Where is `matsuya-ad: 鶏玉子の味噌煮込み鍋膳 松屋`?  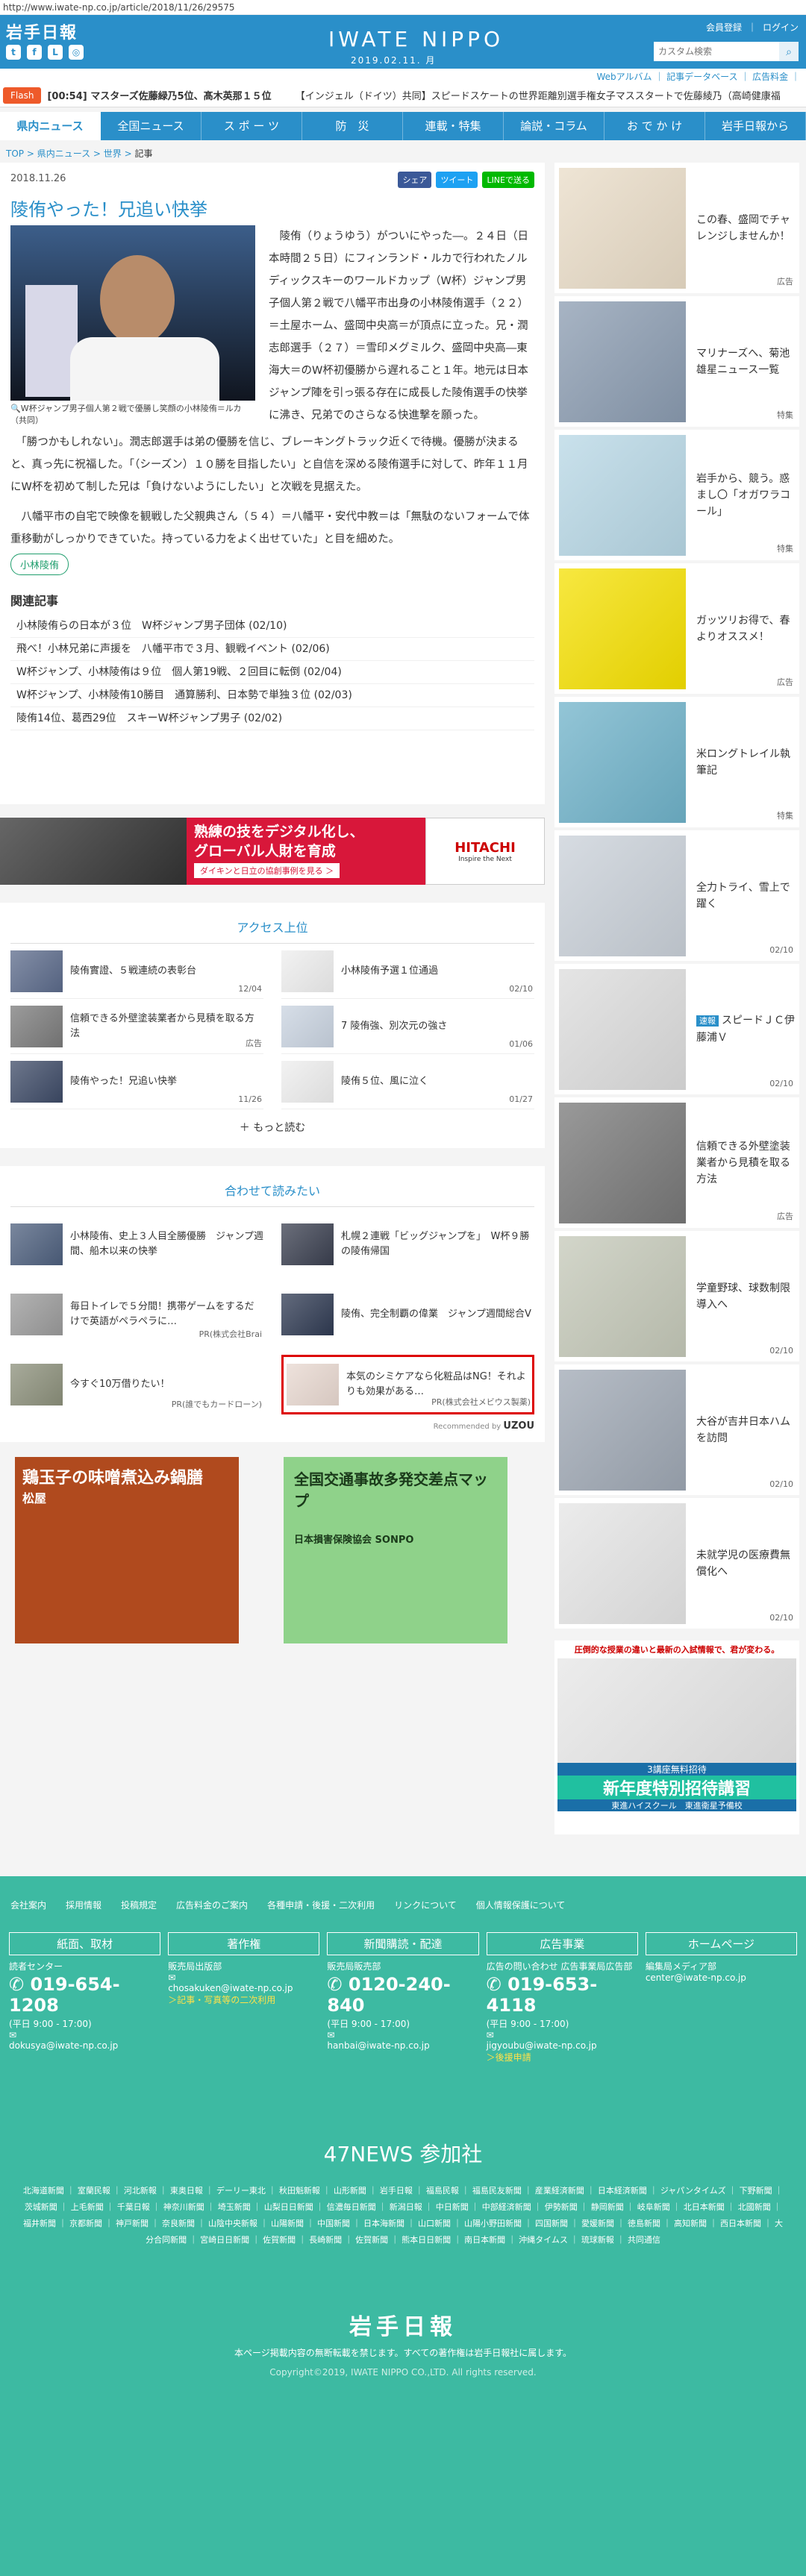
matsuya-ad: 鶏玉子の味噌煮込み鍋膳 松屋 is located at coordinates (127, 1550).